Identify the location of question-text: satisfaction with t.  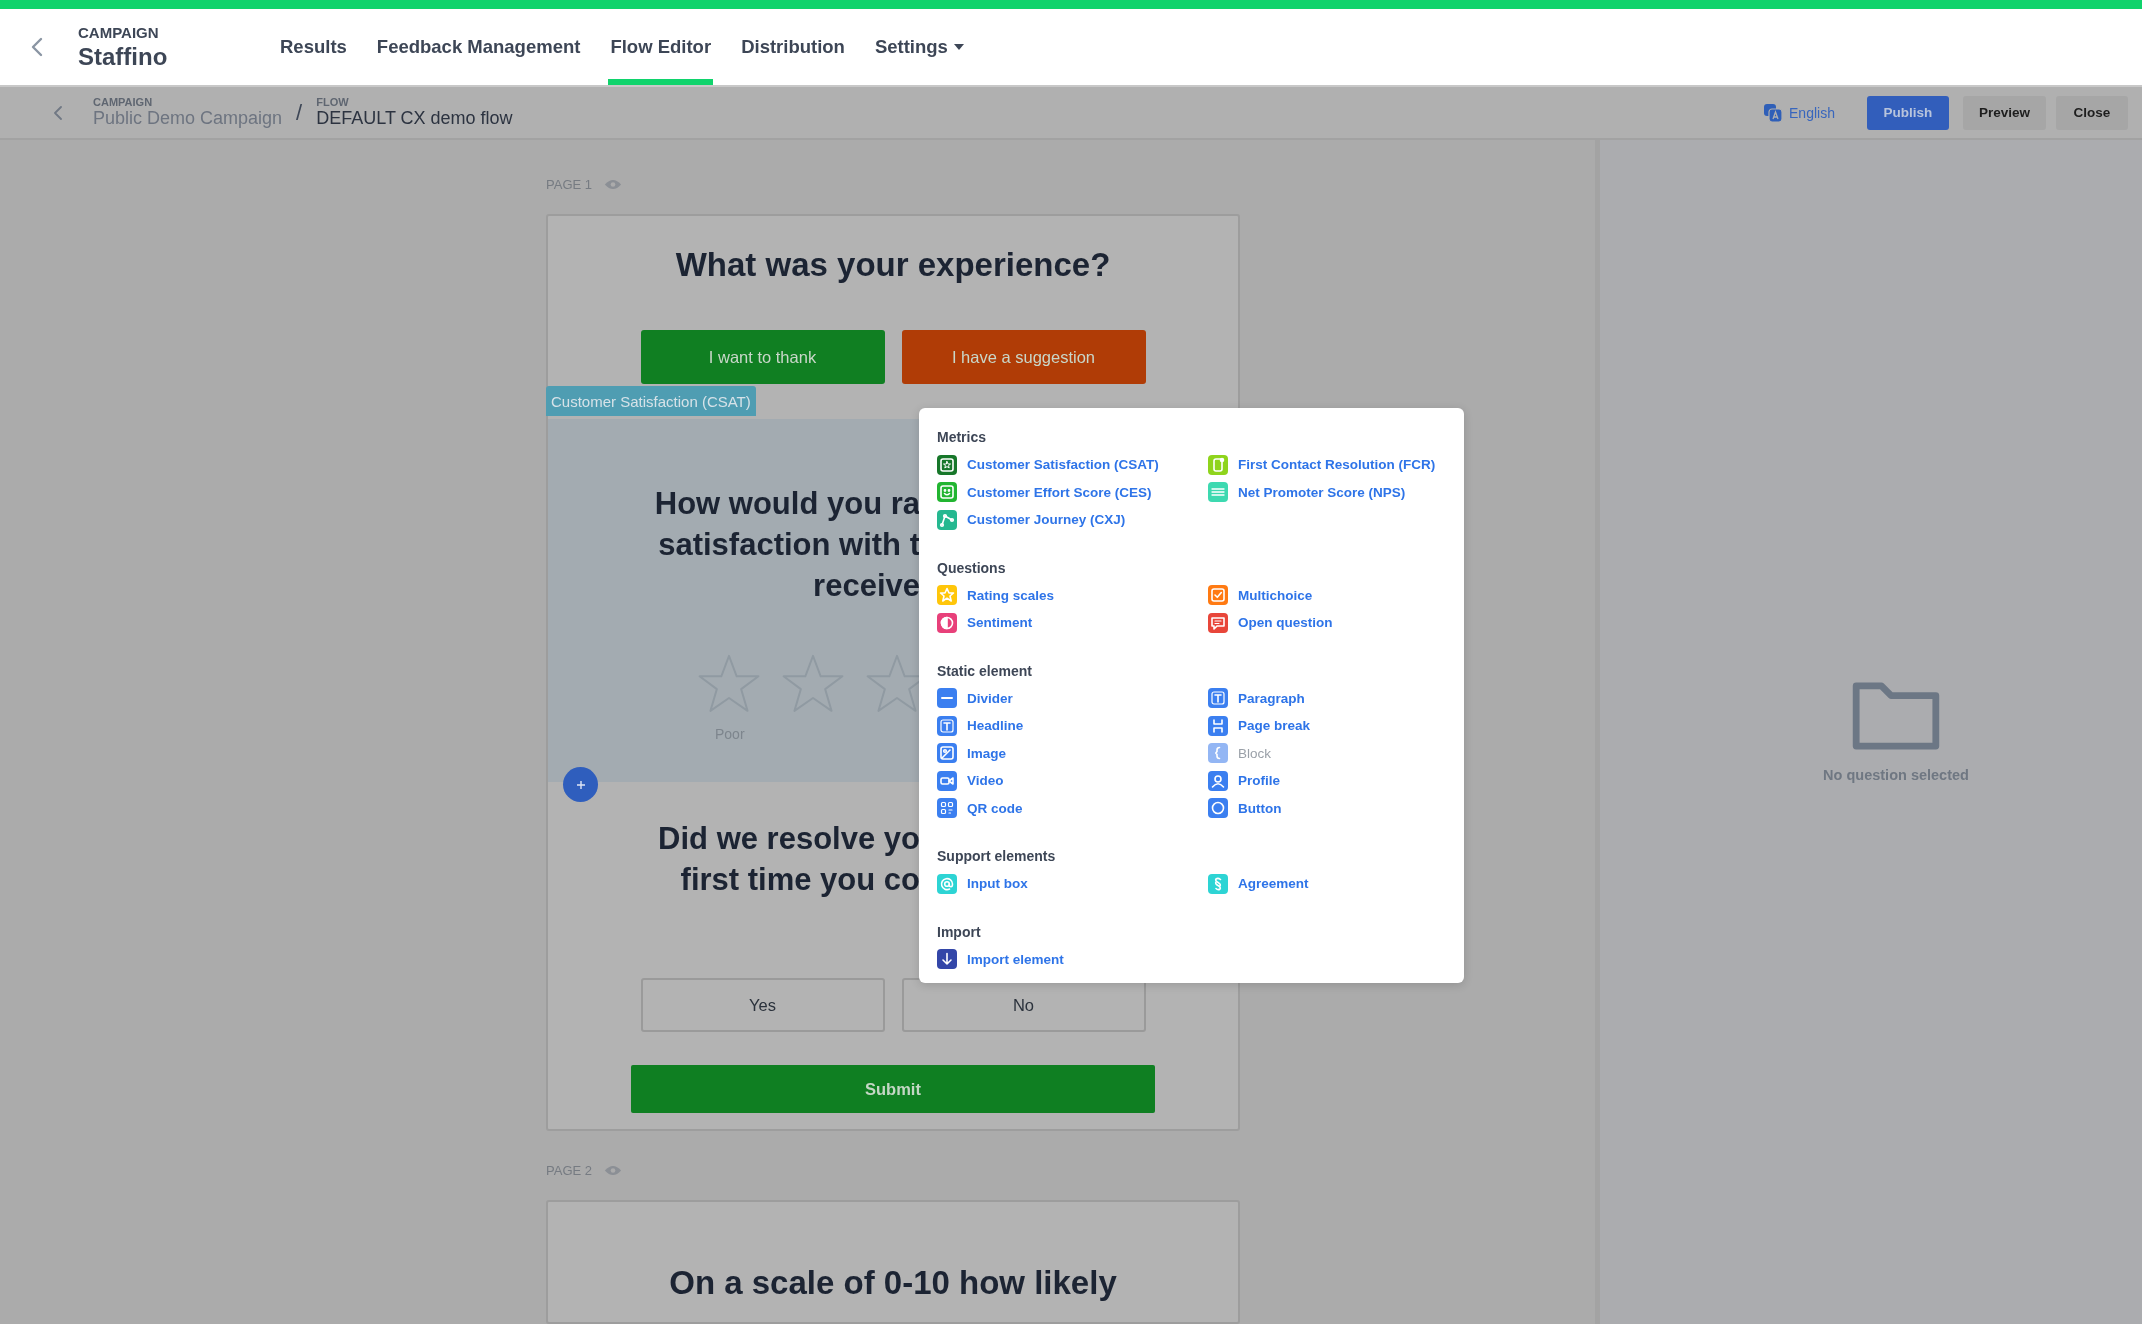
(789, 545).